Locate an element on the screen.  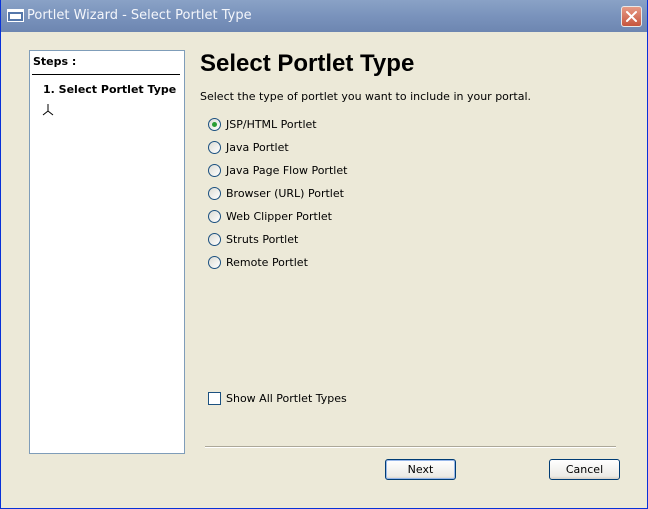
radio-struts-portlet: Struts Portlet is located at coordinates (253, 239).